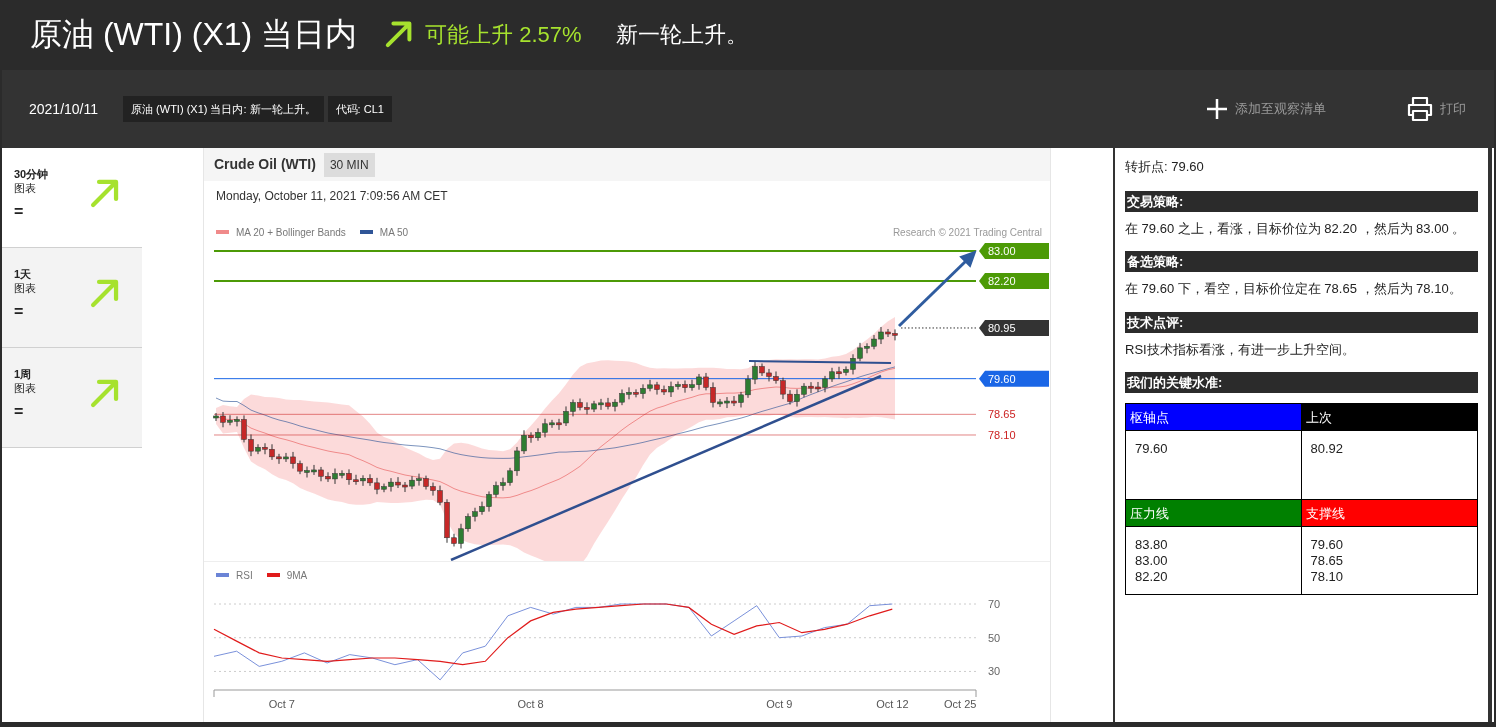 This screenshot has width=1496, height=727. Describe the element at coordinates (1152, 561) in the screenshot. I see `level-value: 83.00` at that location.